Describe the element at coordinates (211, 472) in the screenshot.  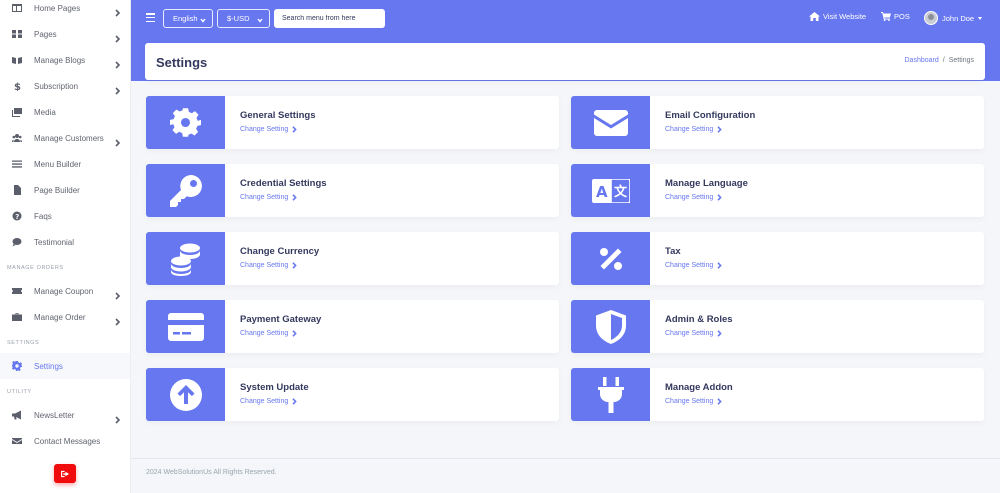
I see `footer-copyright: 2024 WebSolutionUs All Rights Reserved.` at that location.